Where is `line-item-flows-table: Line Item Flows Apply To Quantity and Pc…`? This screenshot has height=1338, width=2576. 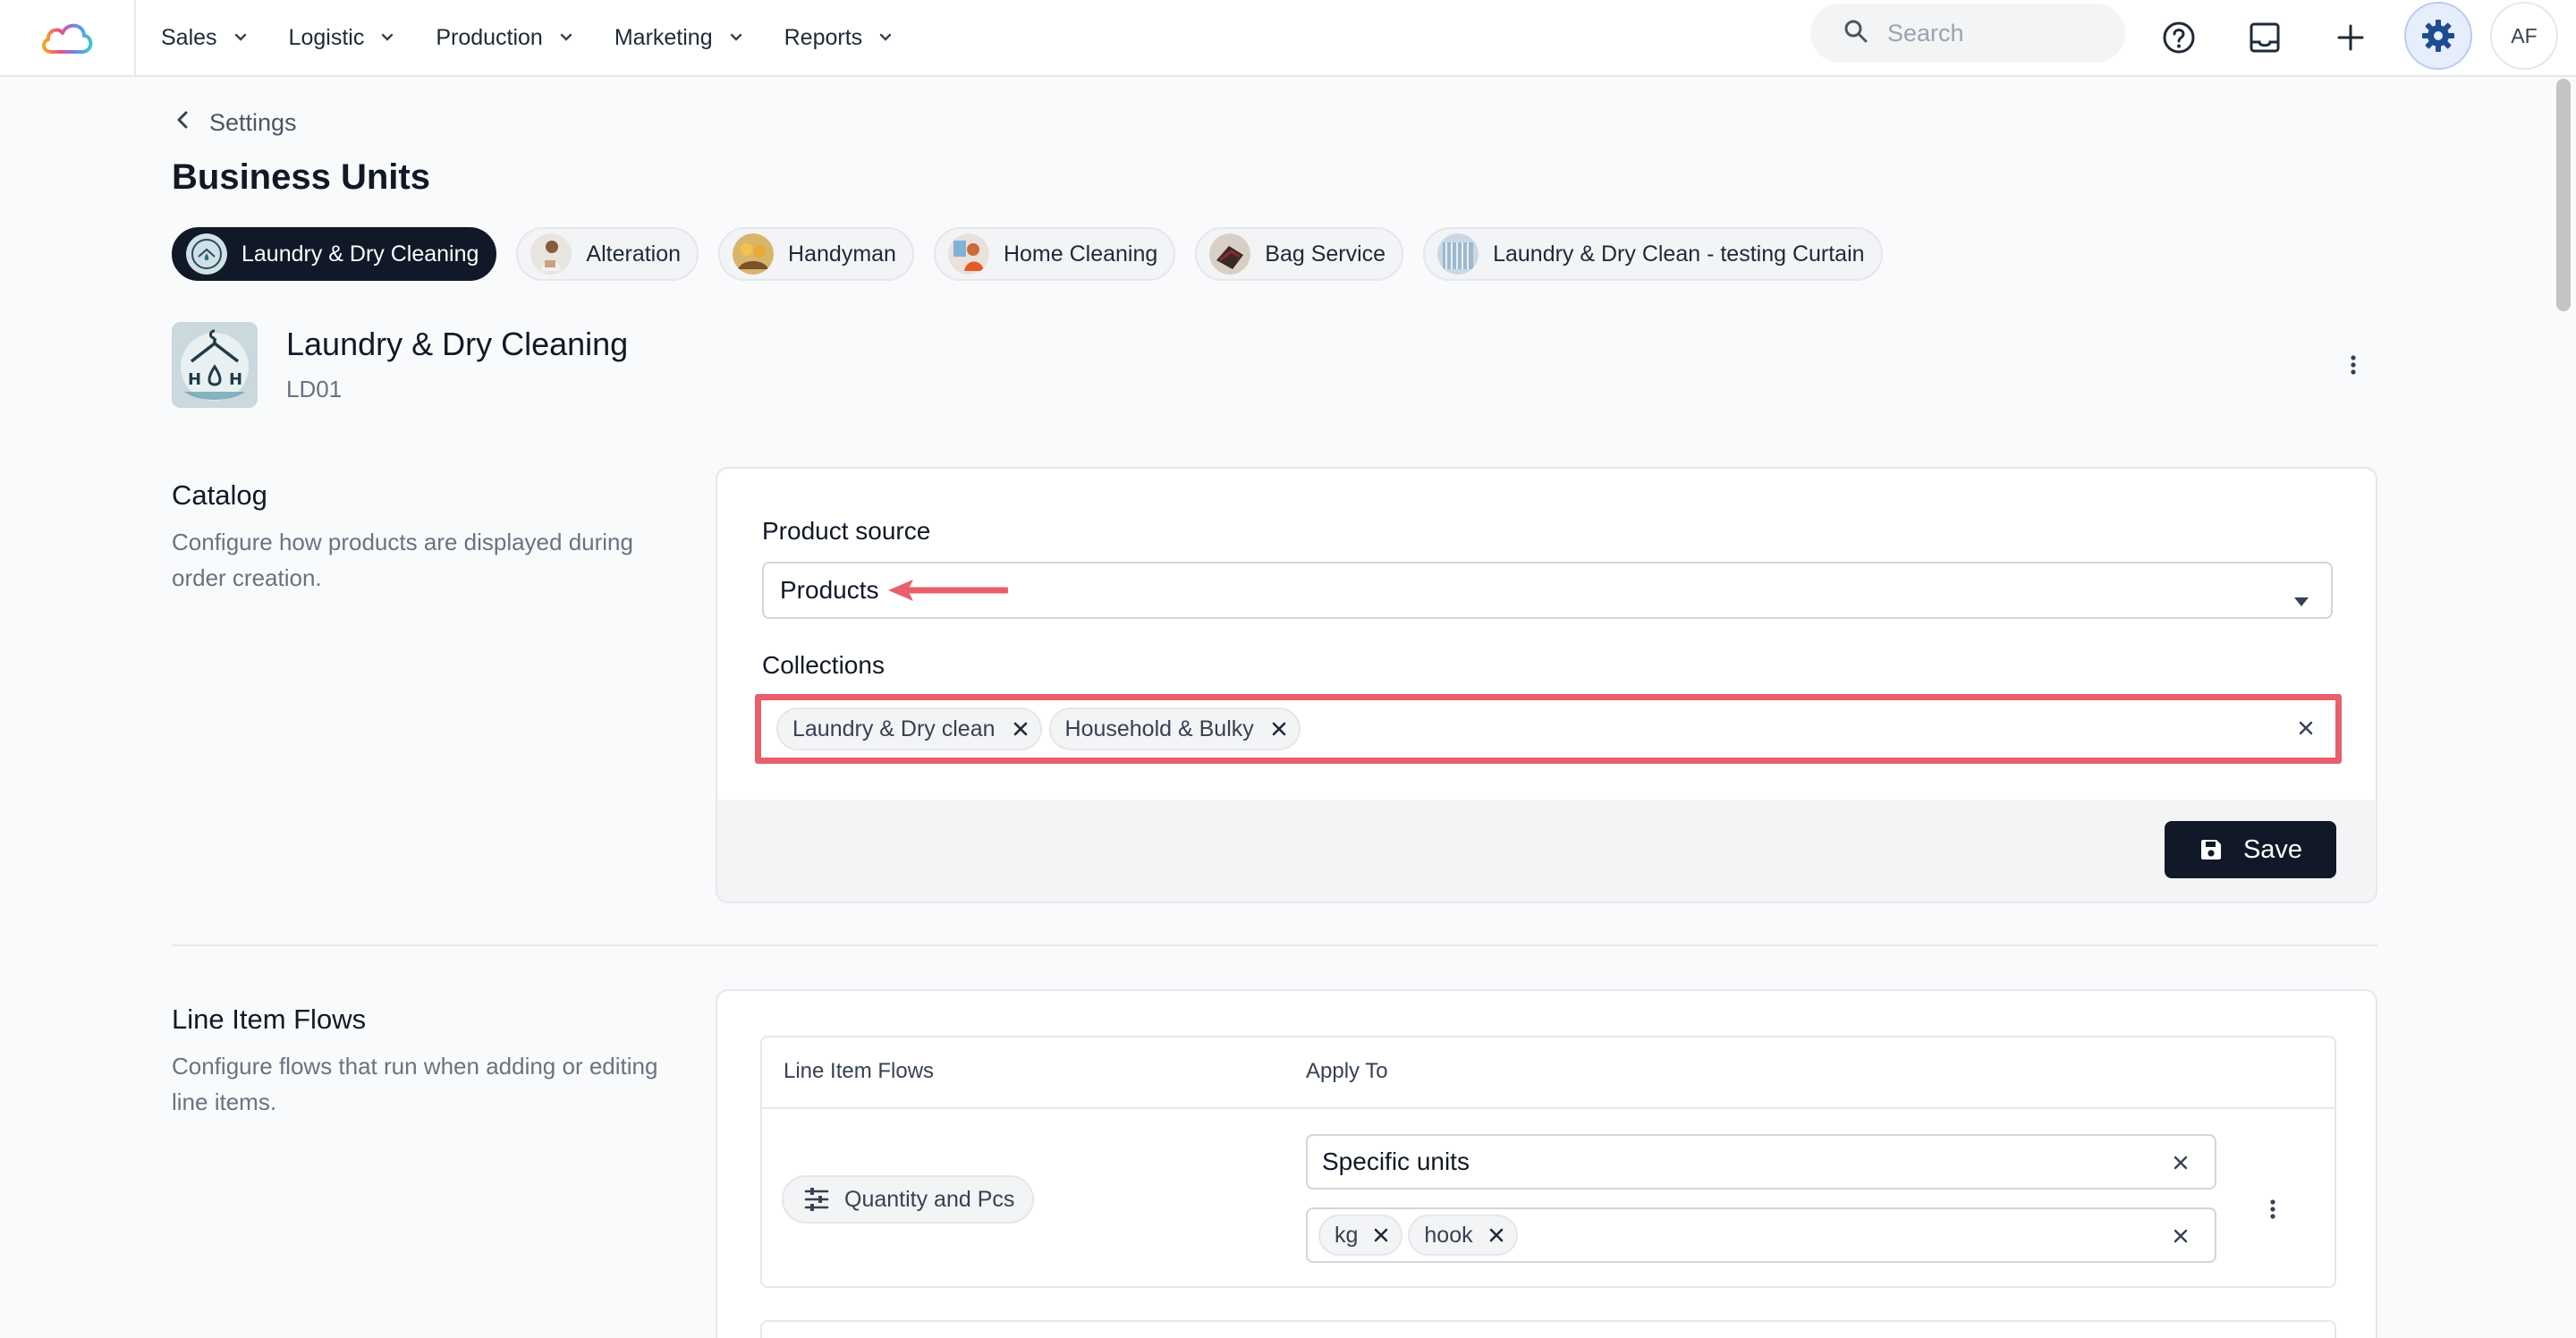
line-item-flows-table: Line Item Flows Apply To Quantity and Pc… is located at coordinates (1548, 1162).